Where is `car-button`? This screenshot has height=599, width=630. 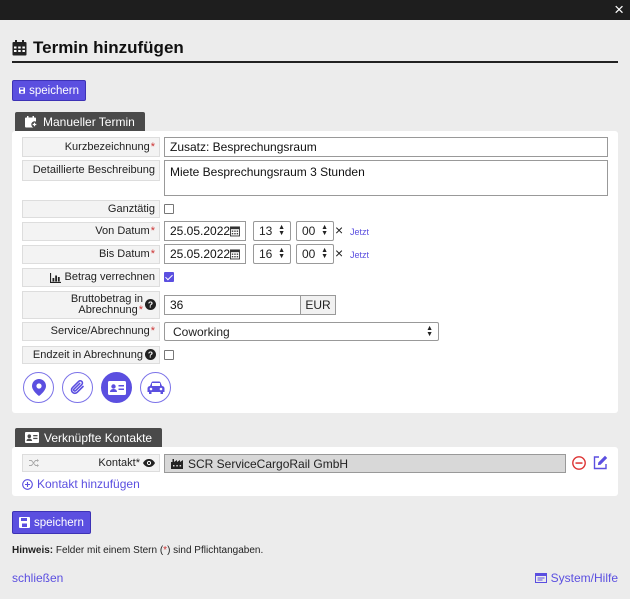 car-button is located at coordinates (155, 387).